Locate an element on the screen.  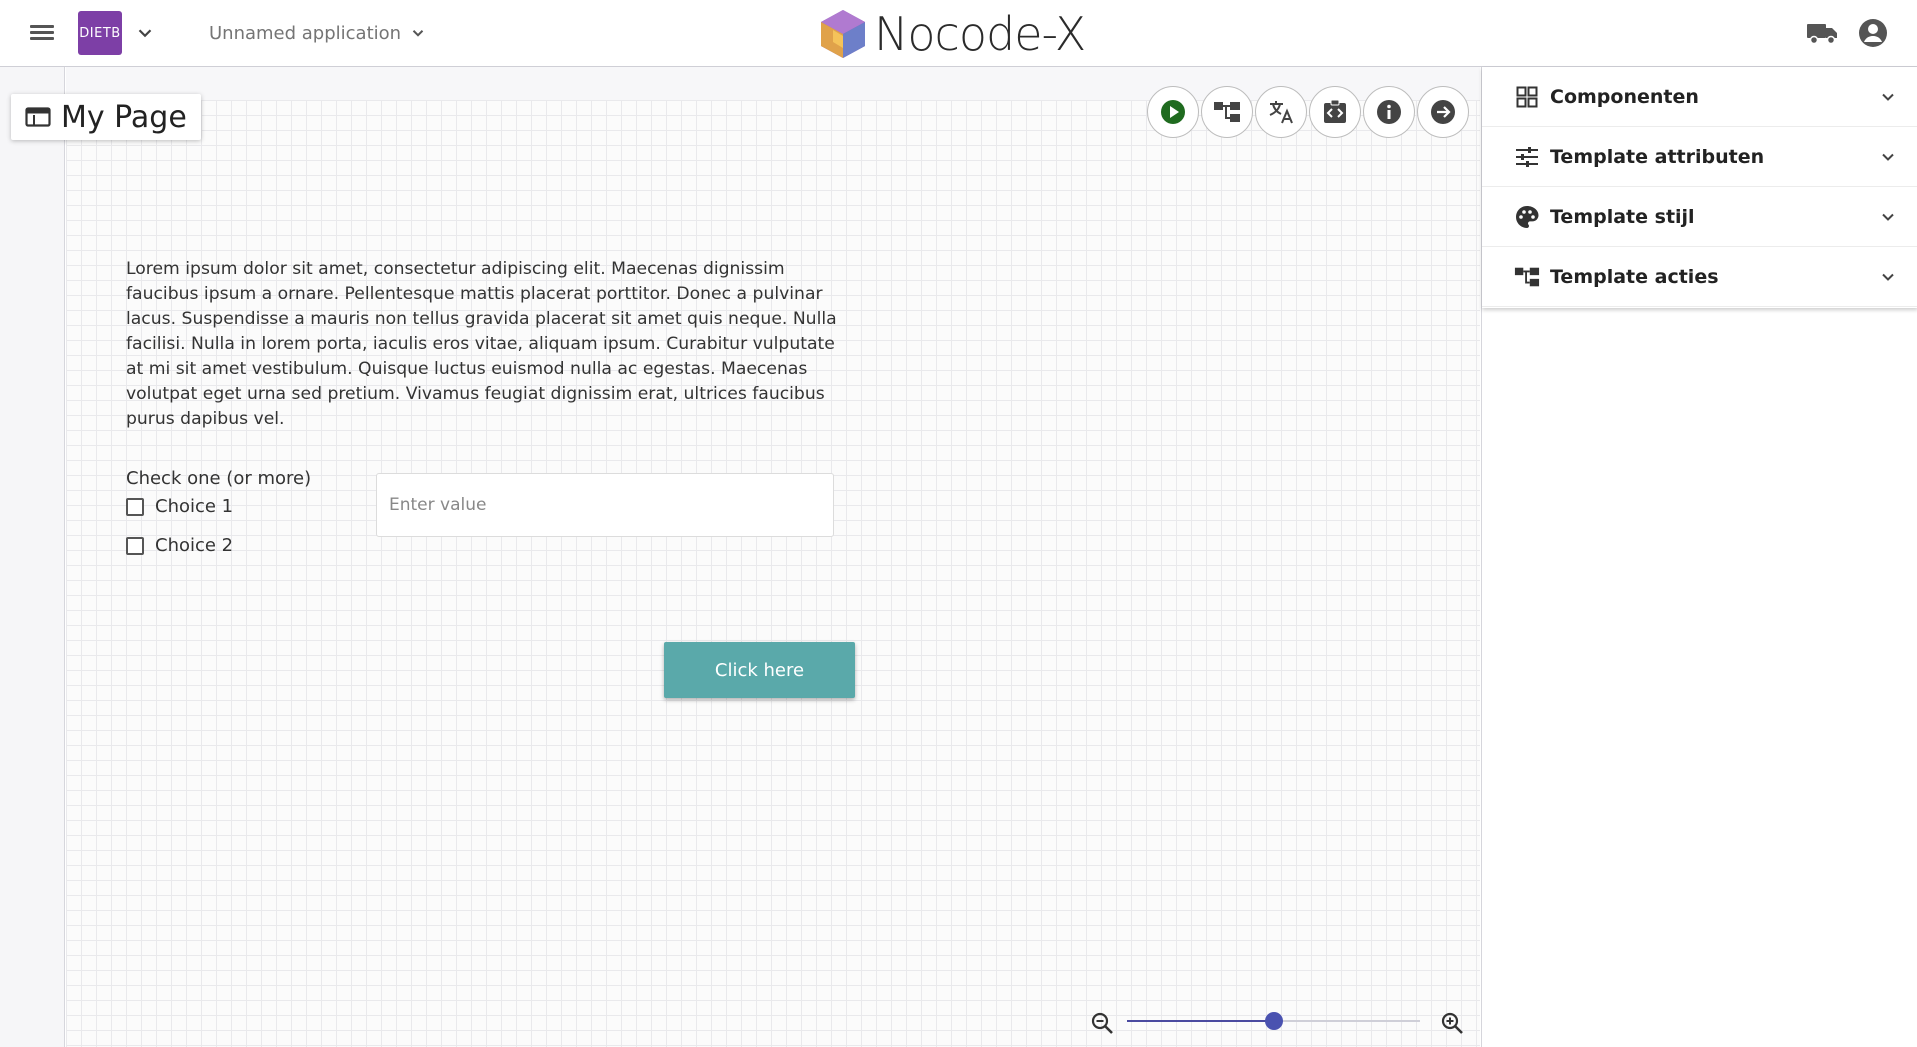
left-gutter is located at coordinates (32, 557).